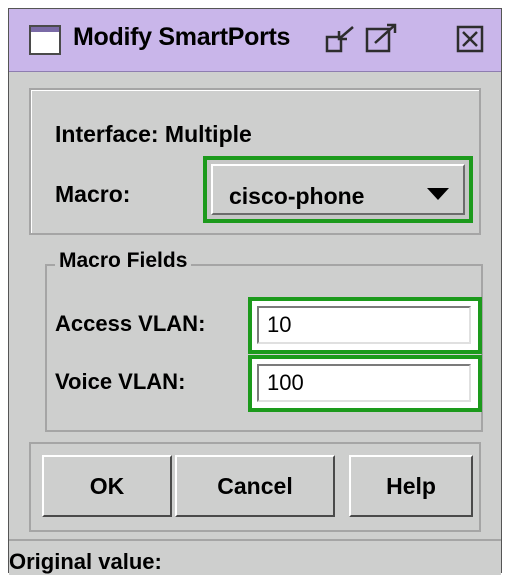 Image resolution: width=510 pixels, height=581 pixels. I want to click on interface-label: Interface: Multiple, so click(153, 134).